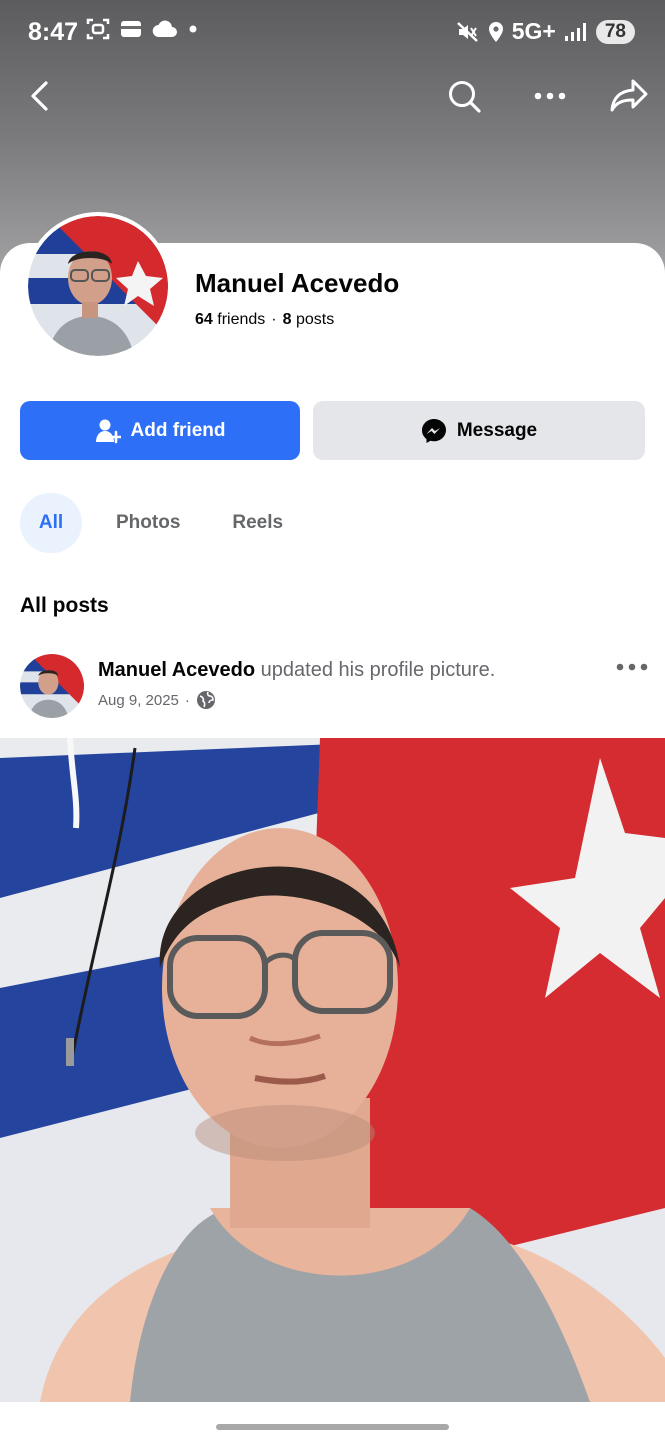 This screenshot has width=665, height=1440. I want to click on profile-name: Manuel Acevedo, so click(297, 283).